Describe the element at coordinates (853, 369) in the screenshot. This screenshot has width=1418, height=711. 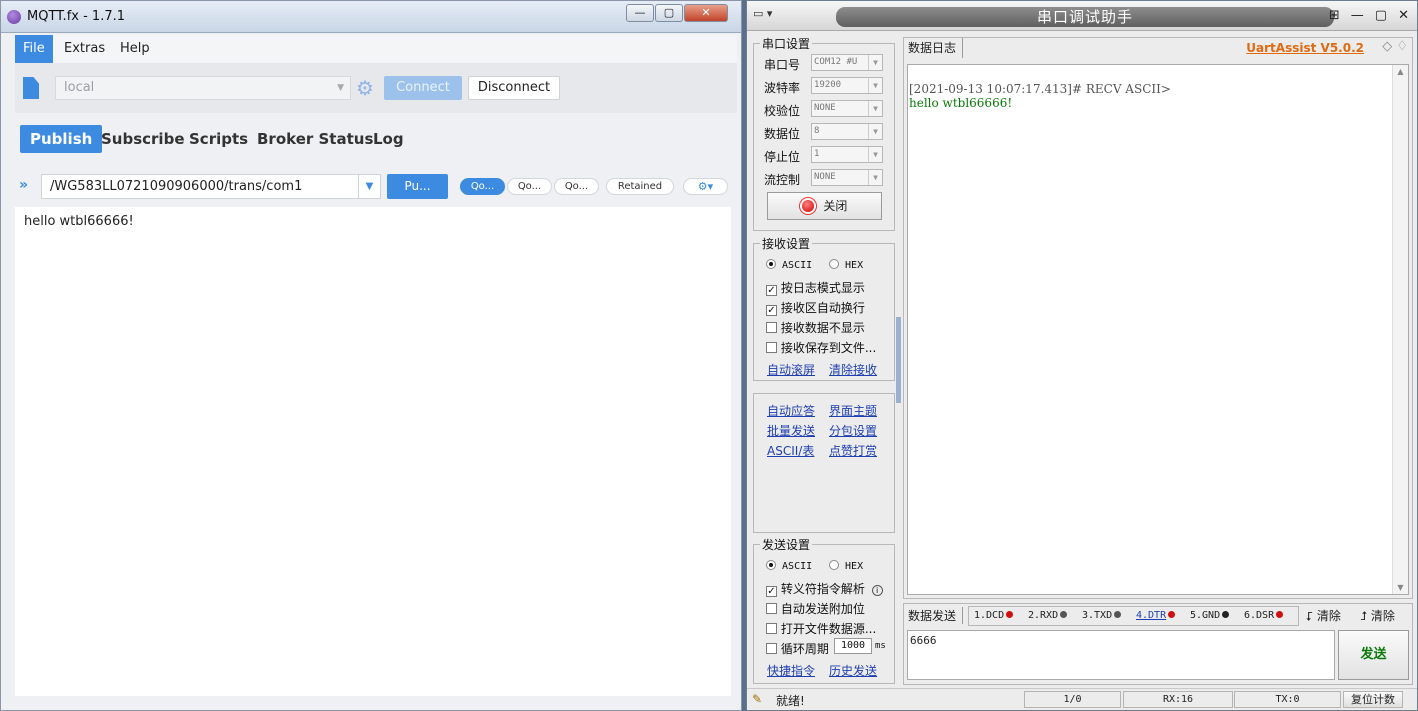
I see `clear-recv-link: 清除接收` at that location.